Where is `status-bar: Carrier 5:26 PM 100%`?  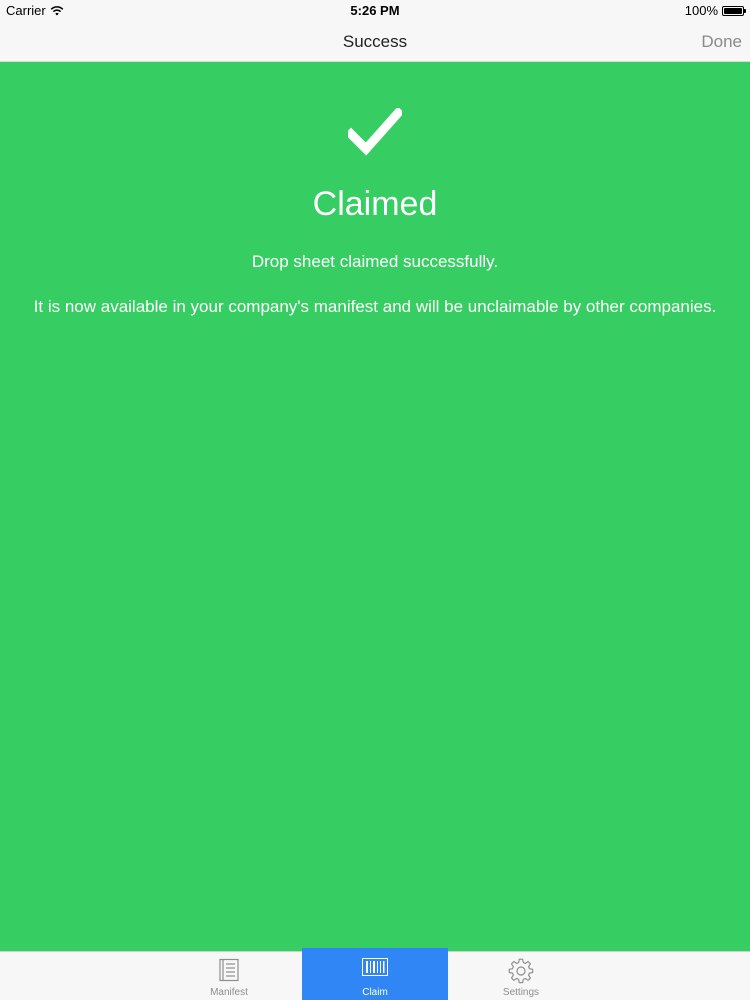 status-bar: Carrier 5:26 PM 100% is located at coordinates (375, 11).